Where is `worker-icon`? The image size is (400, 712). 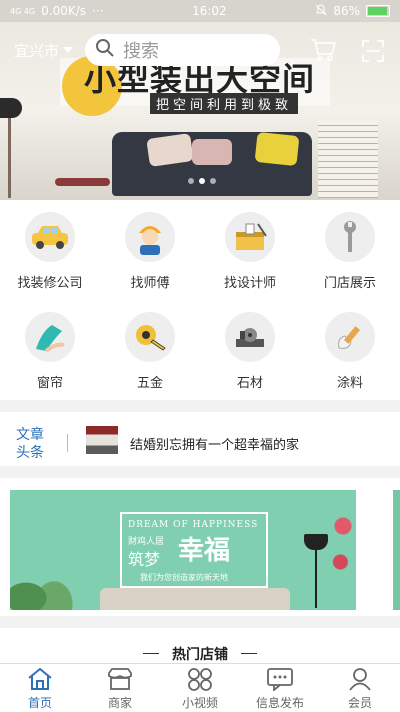
worker-icon is located at coordinates (150, 237).